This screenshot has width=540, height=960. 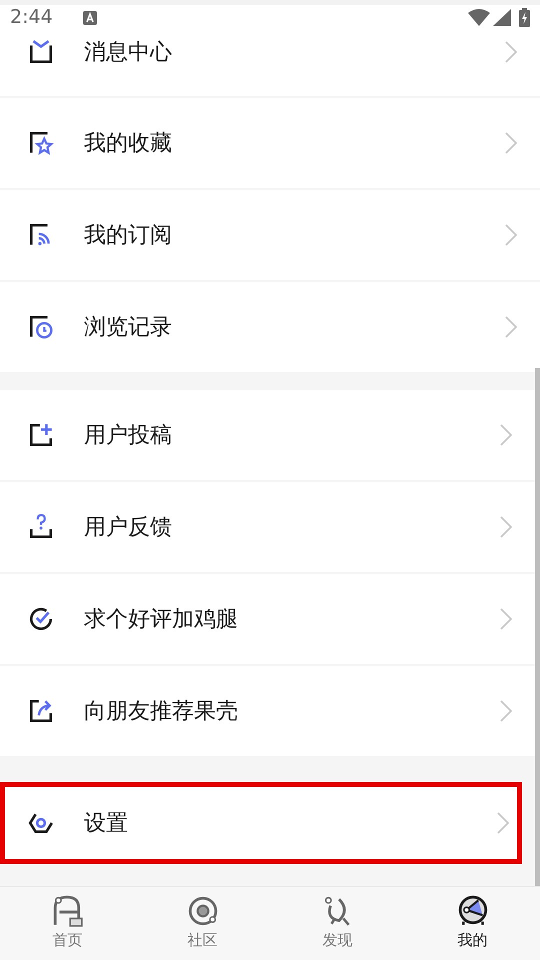 What do you see at coordinates (270, 327) in the screenshot?
I see `menu-item: 浏览记录` at bounding box center [270, 327].